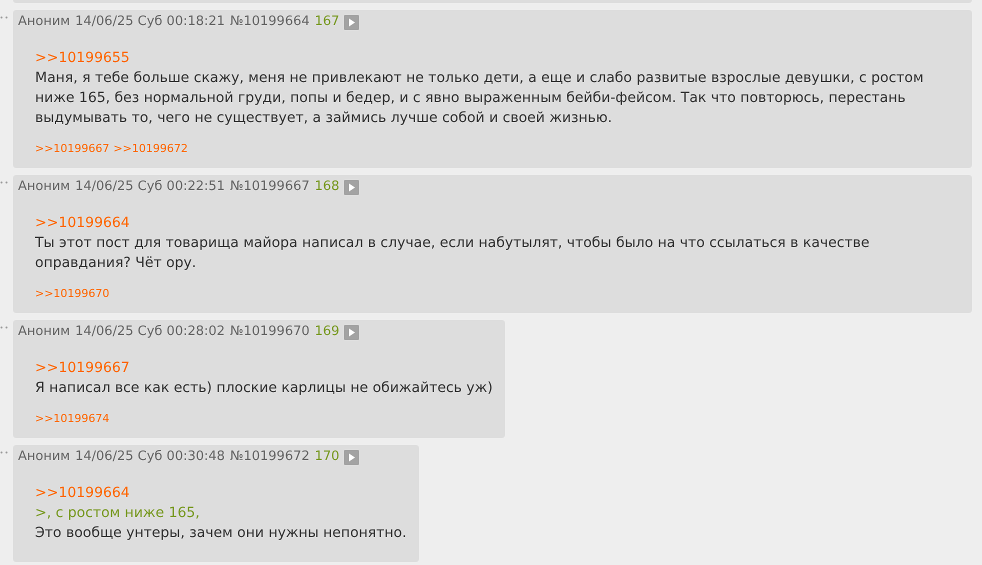 This screenshot has height=565, width=982. I want to click on post-number: №10199672, so click(270, 457).